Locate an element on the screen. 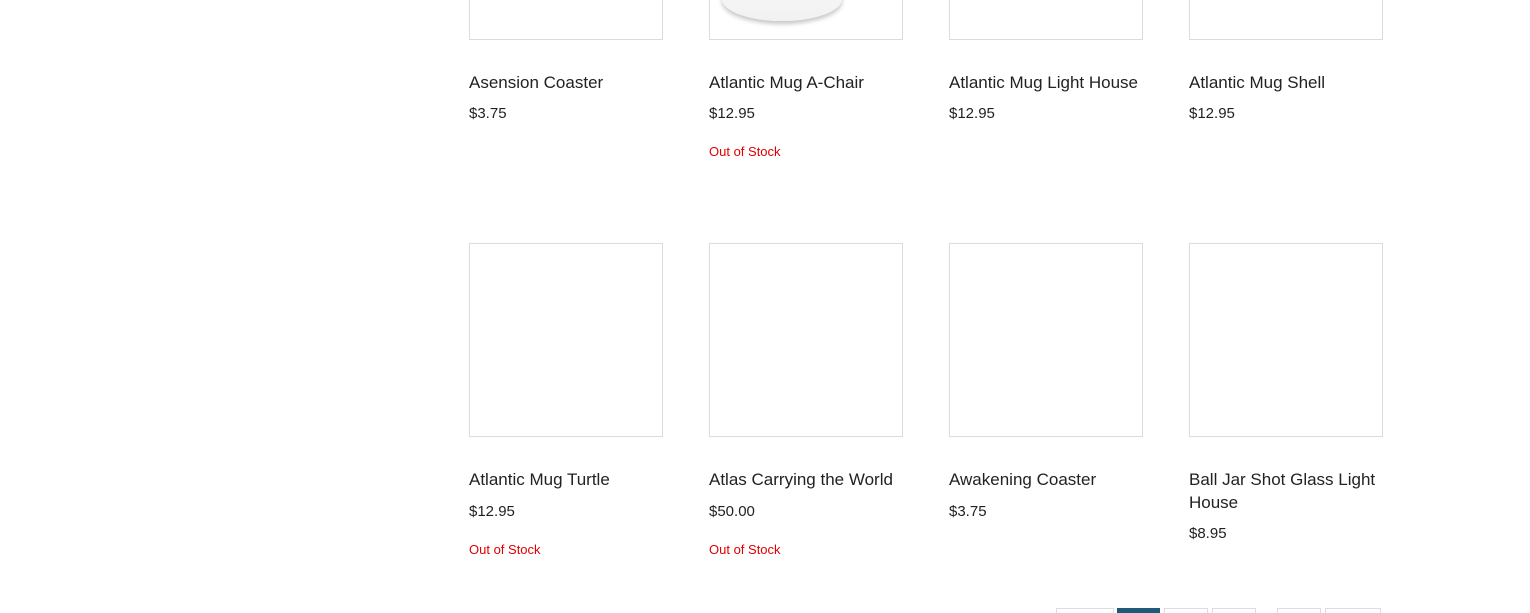  mug-image is located at coordinates (782, 10).